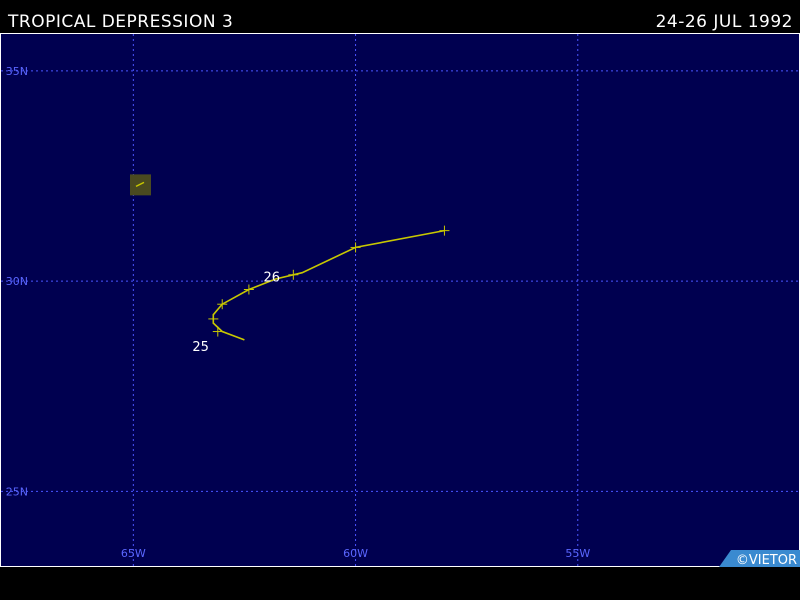 The height and width of the screenshot is (600, 800). I want to click on longitude-label: 65W, so click(133, 553).